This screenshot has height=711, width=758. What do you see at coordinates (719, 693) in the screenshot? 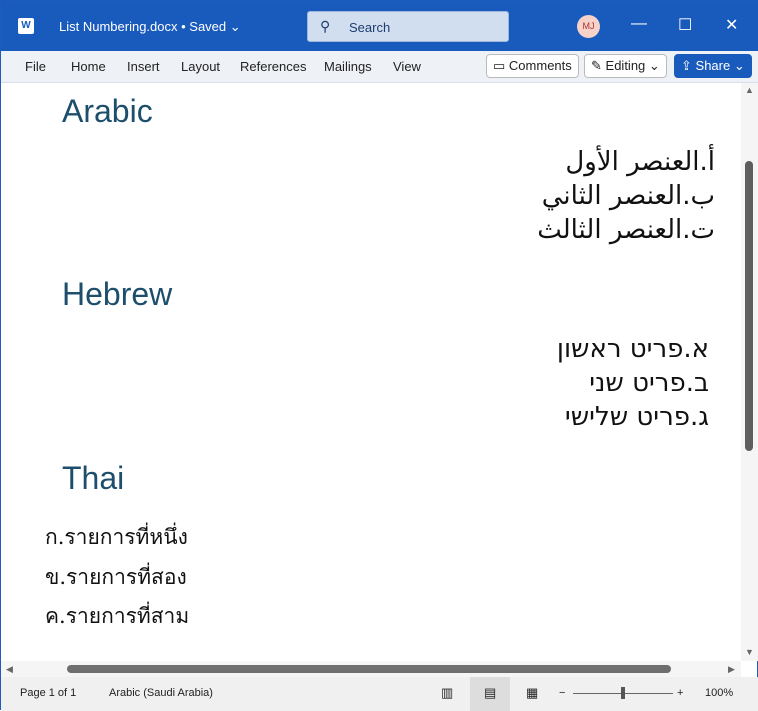
I see `zoom-level: 100%` at bounding box center [719, 693].